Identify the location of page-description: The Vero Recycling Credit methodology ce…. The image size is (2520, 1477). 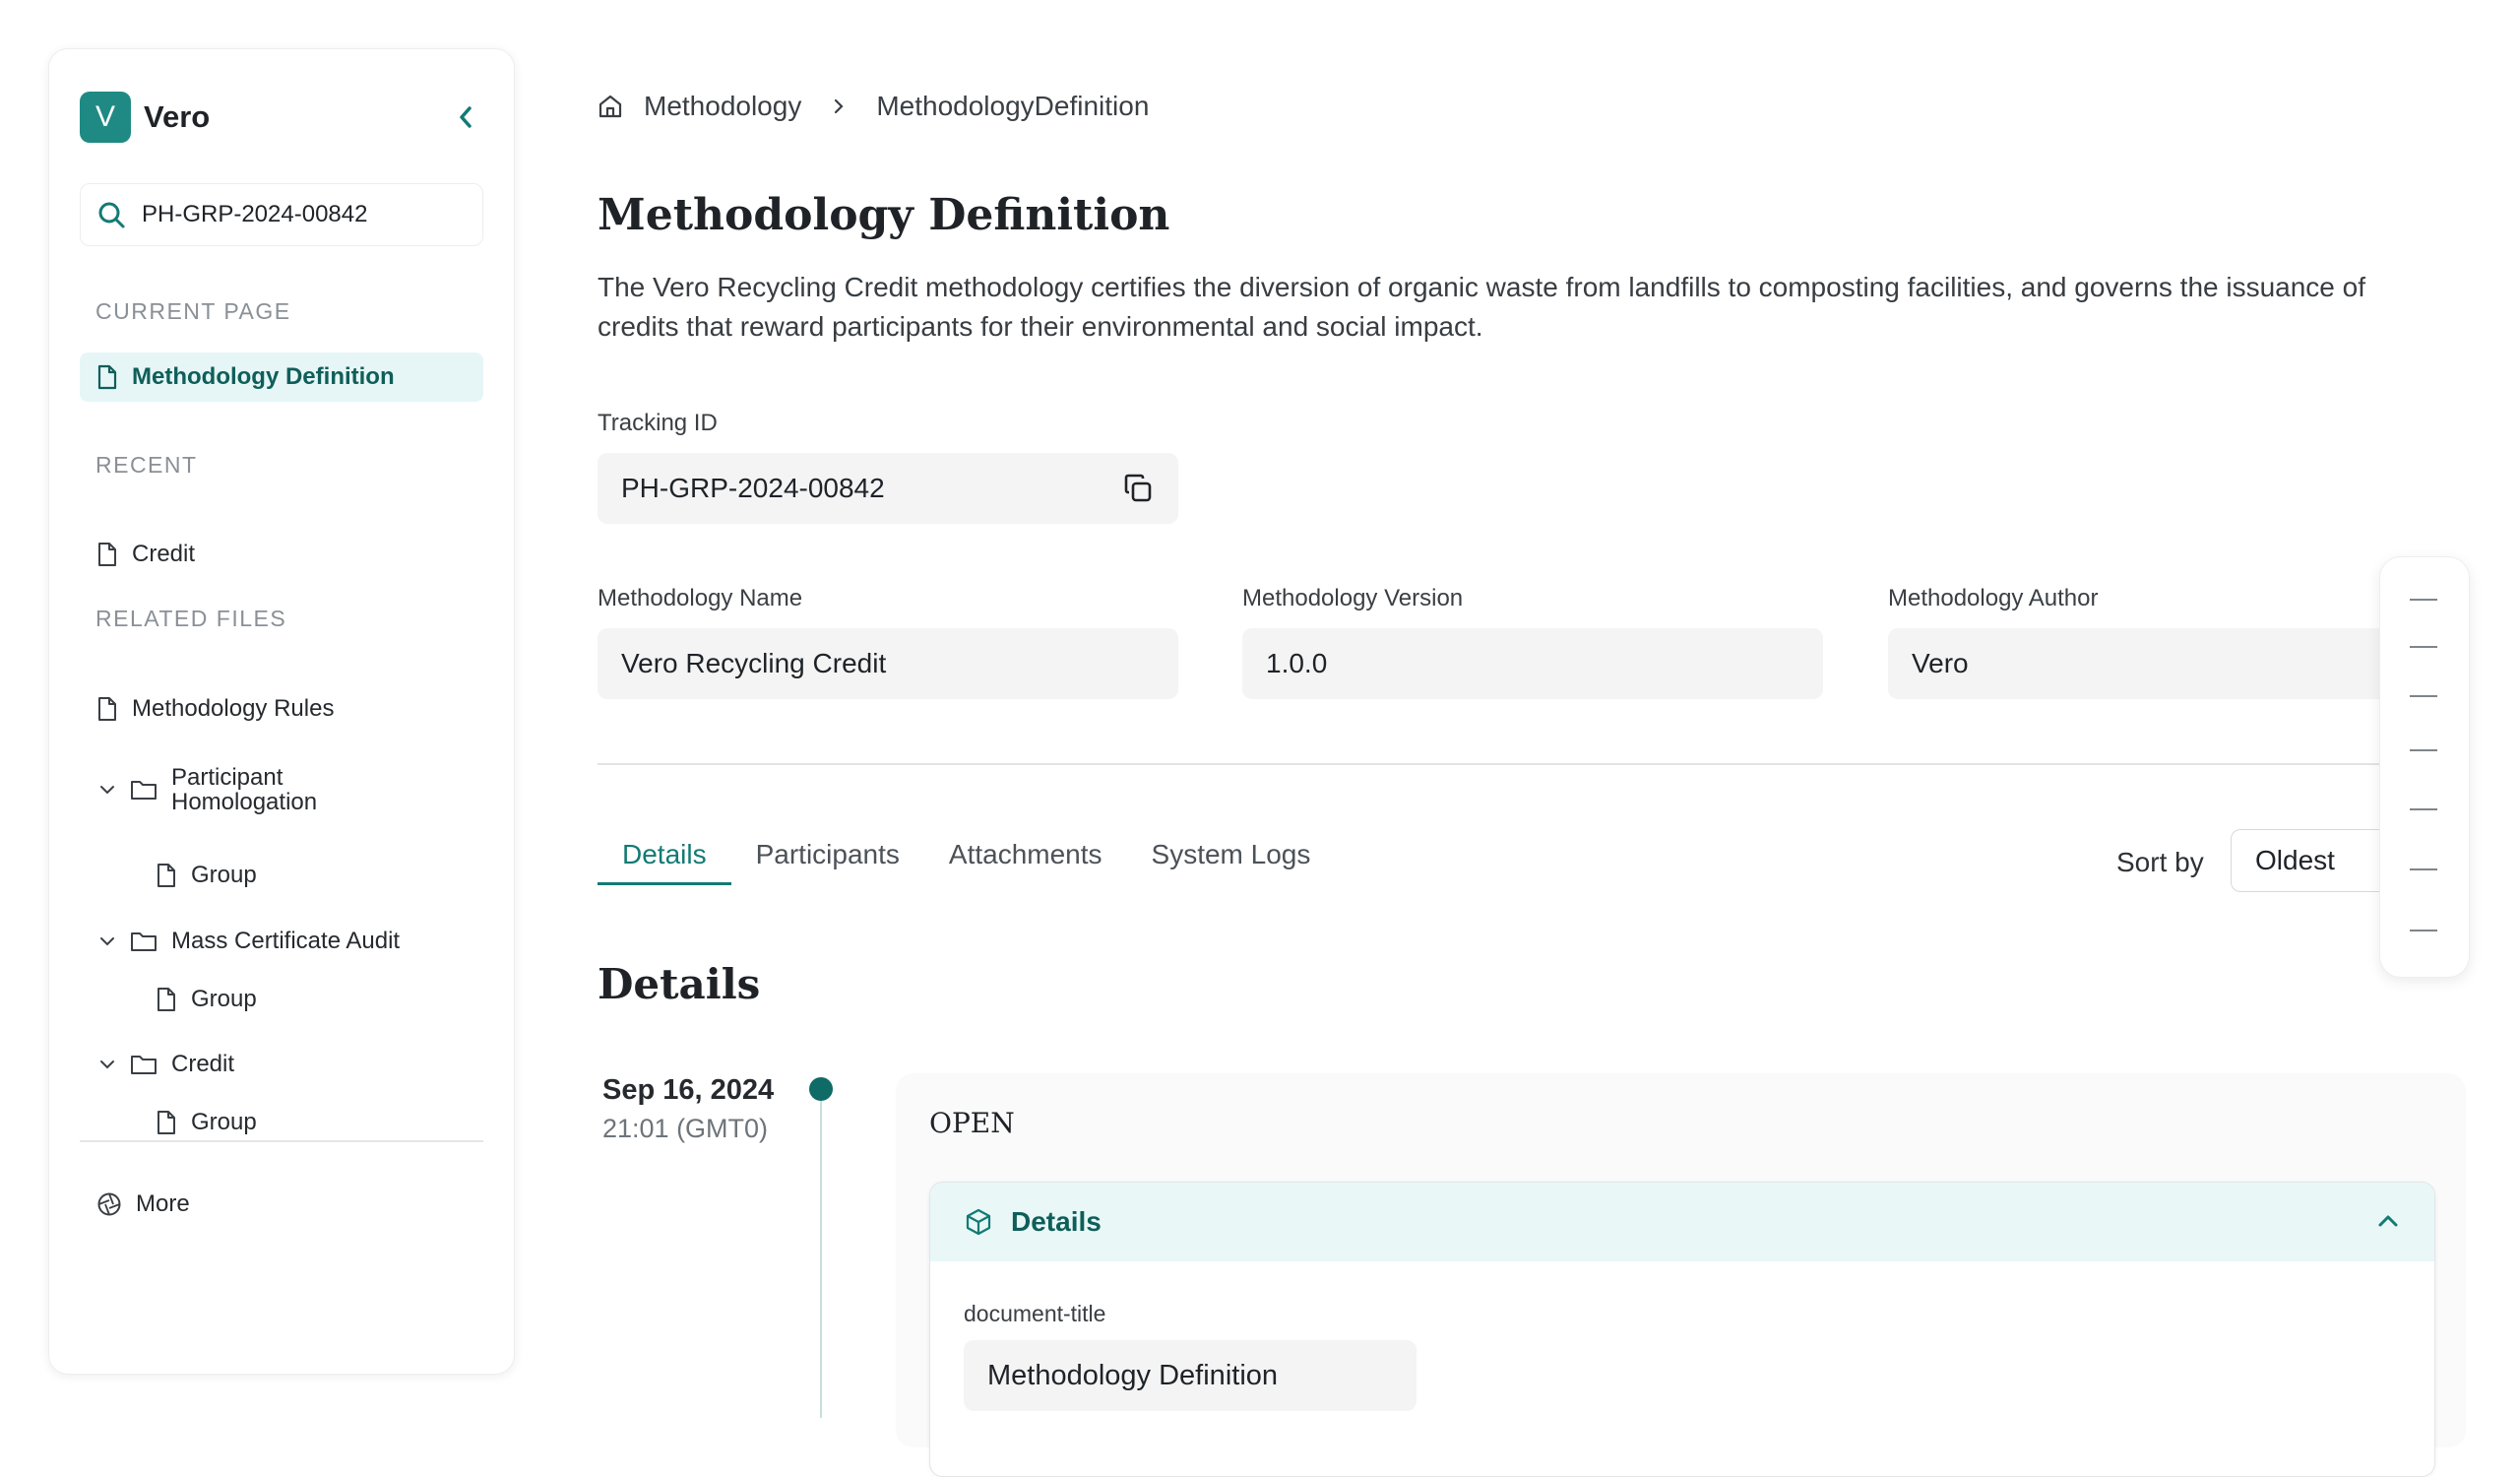
(1482, 307).